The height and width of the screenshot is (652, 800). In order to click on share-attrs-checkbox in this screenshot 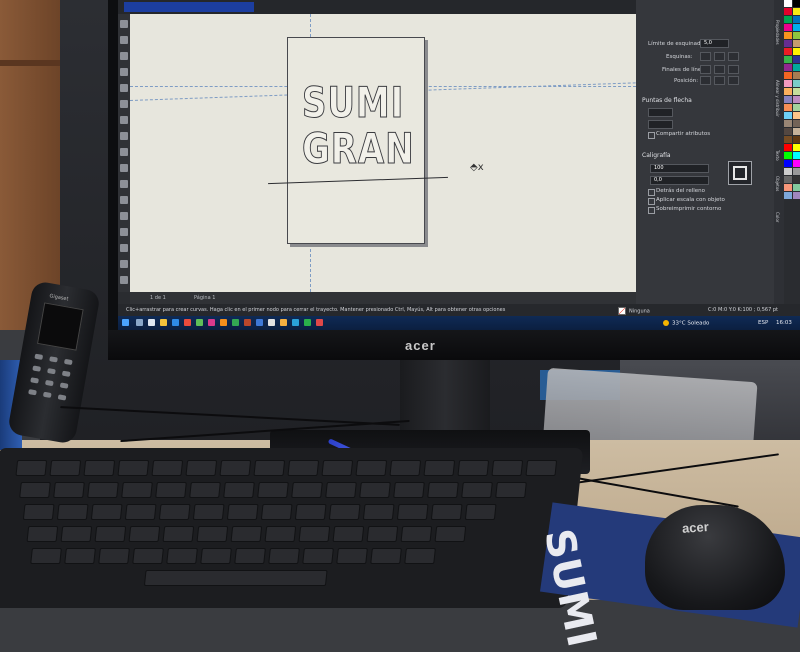, I will do `click(651, 135)`.